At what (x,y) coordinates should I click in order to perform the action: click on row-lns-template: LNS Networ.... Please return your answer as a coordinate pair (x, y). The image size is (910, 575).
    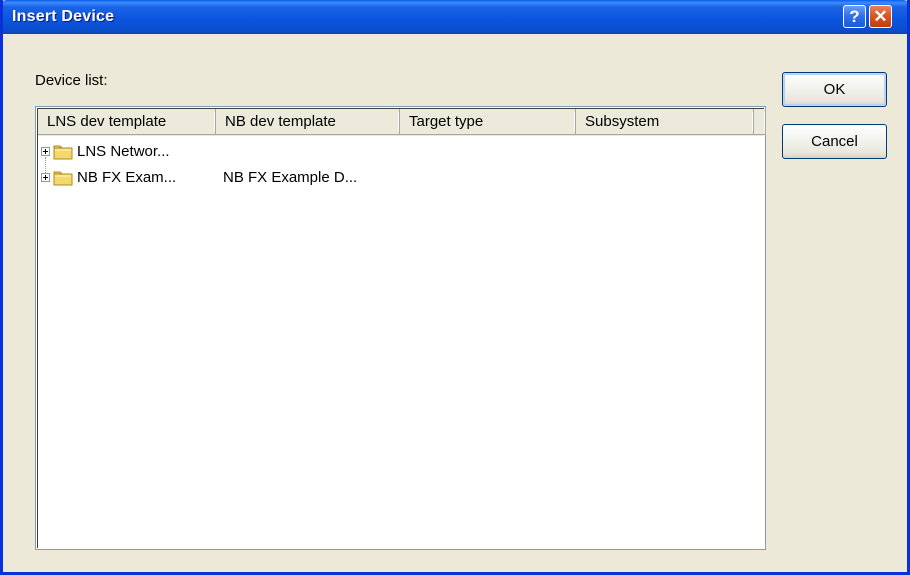
    Looking at the image, I should click on (123, 151).